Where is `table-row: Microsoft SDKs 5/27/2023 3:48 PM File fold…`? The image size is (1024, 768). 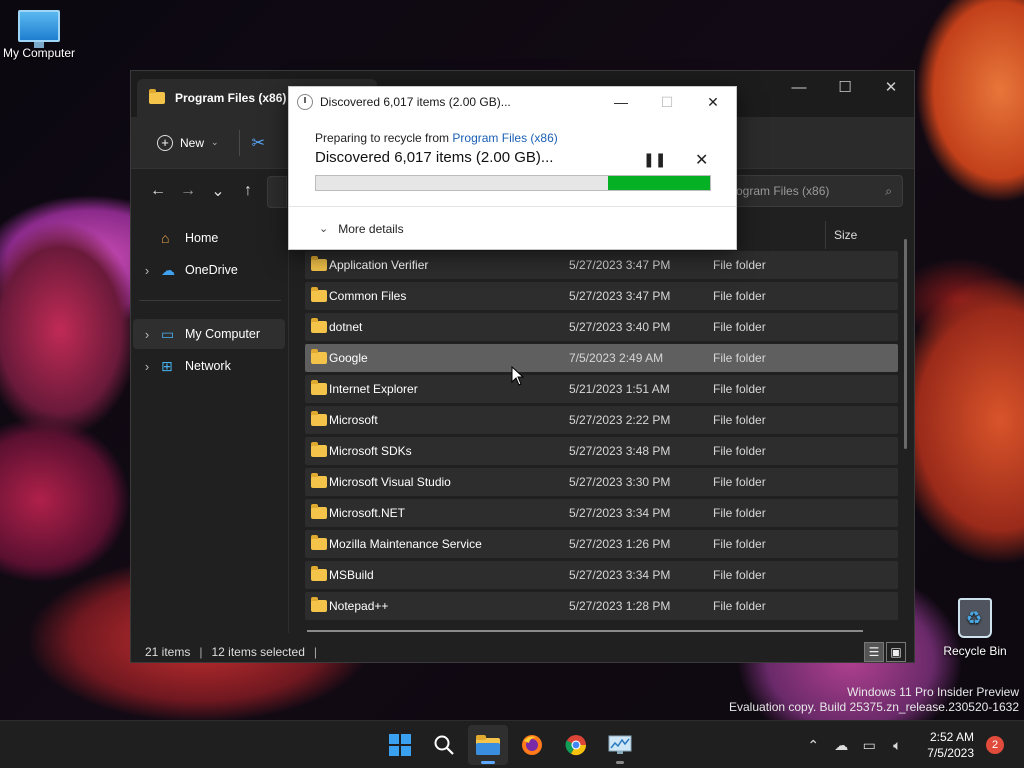
table-row: Microsoft SDKs 5/27/2023 3:48 PM File fold… is located at coordinates (601, 451).